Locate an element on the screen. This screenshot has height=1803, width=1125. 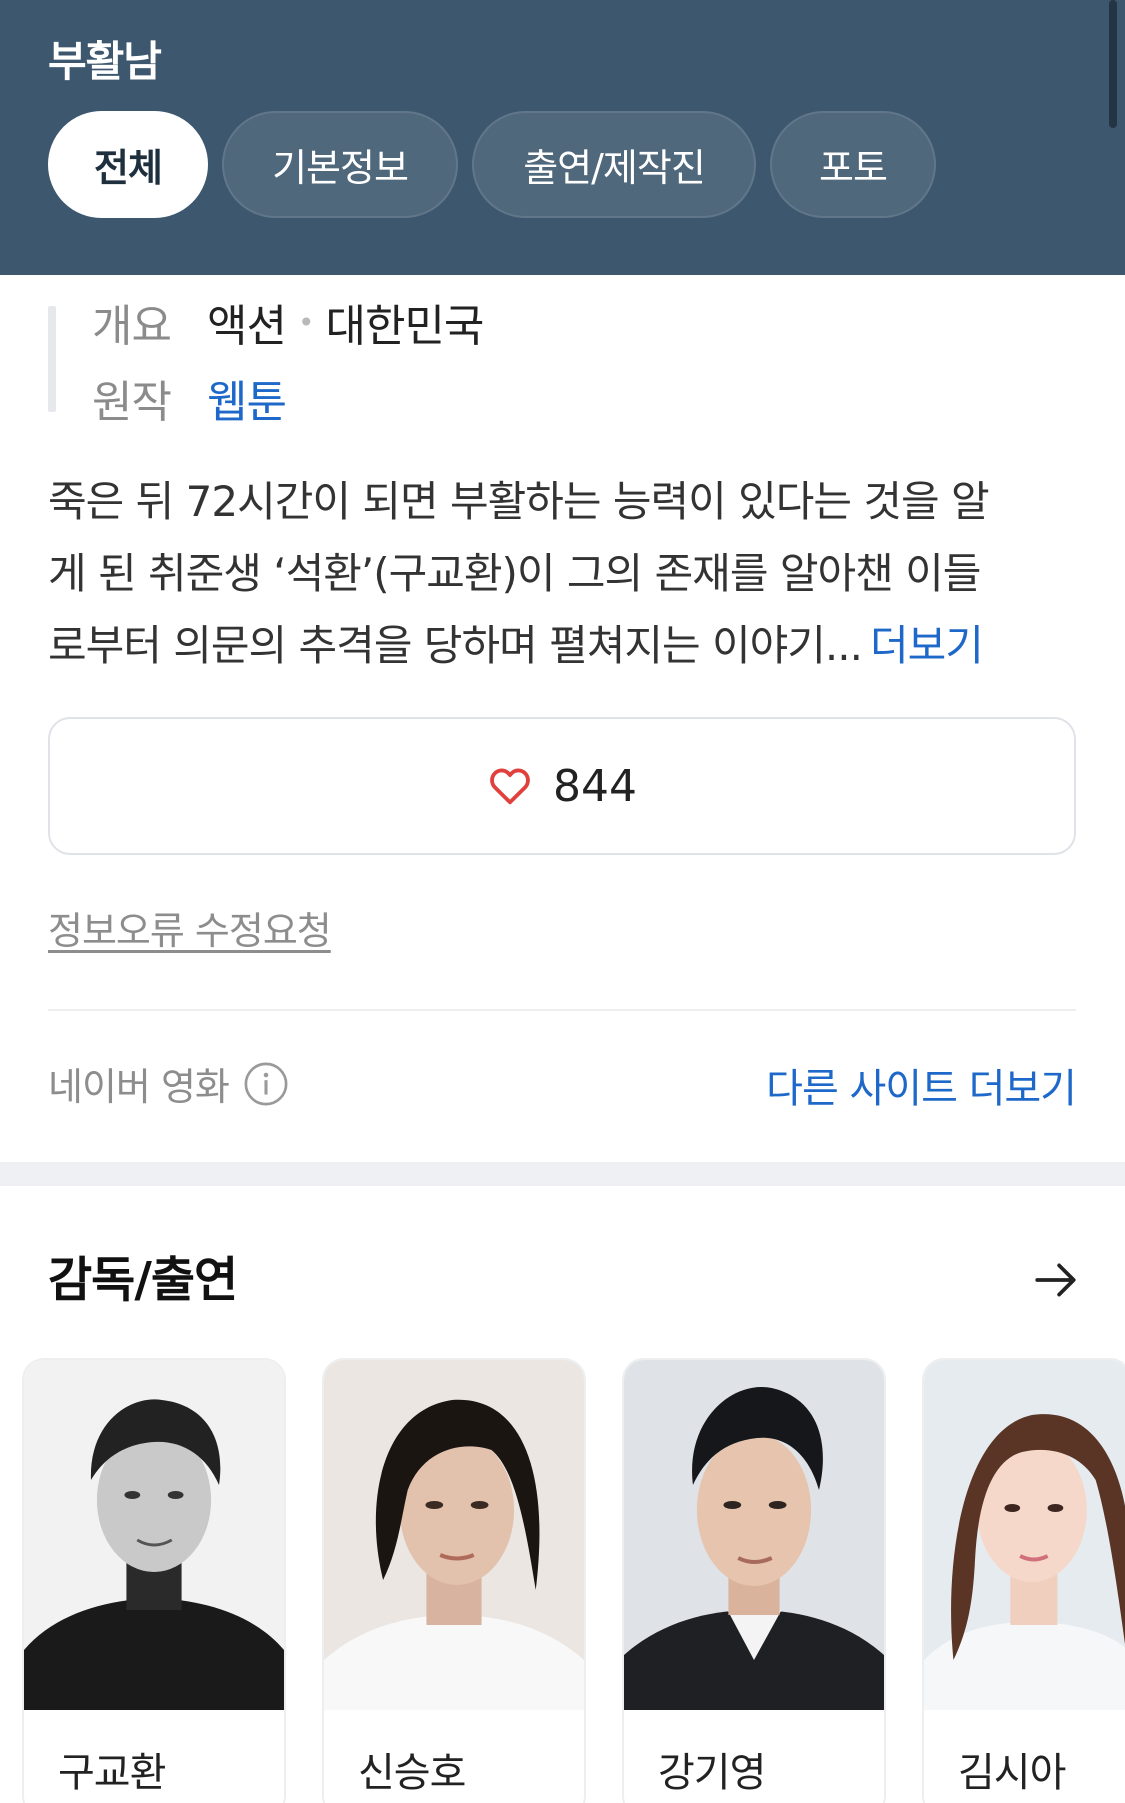
cast-card: 신승호 is located at coordinates (454, 1580).